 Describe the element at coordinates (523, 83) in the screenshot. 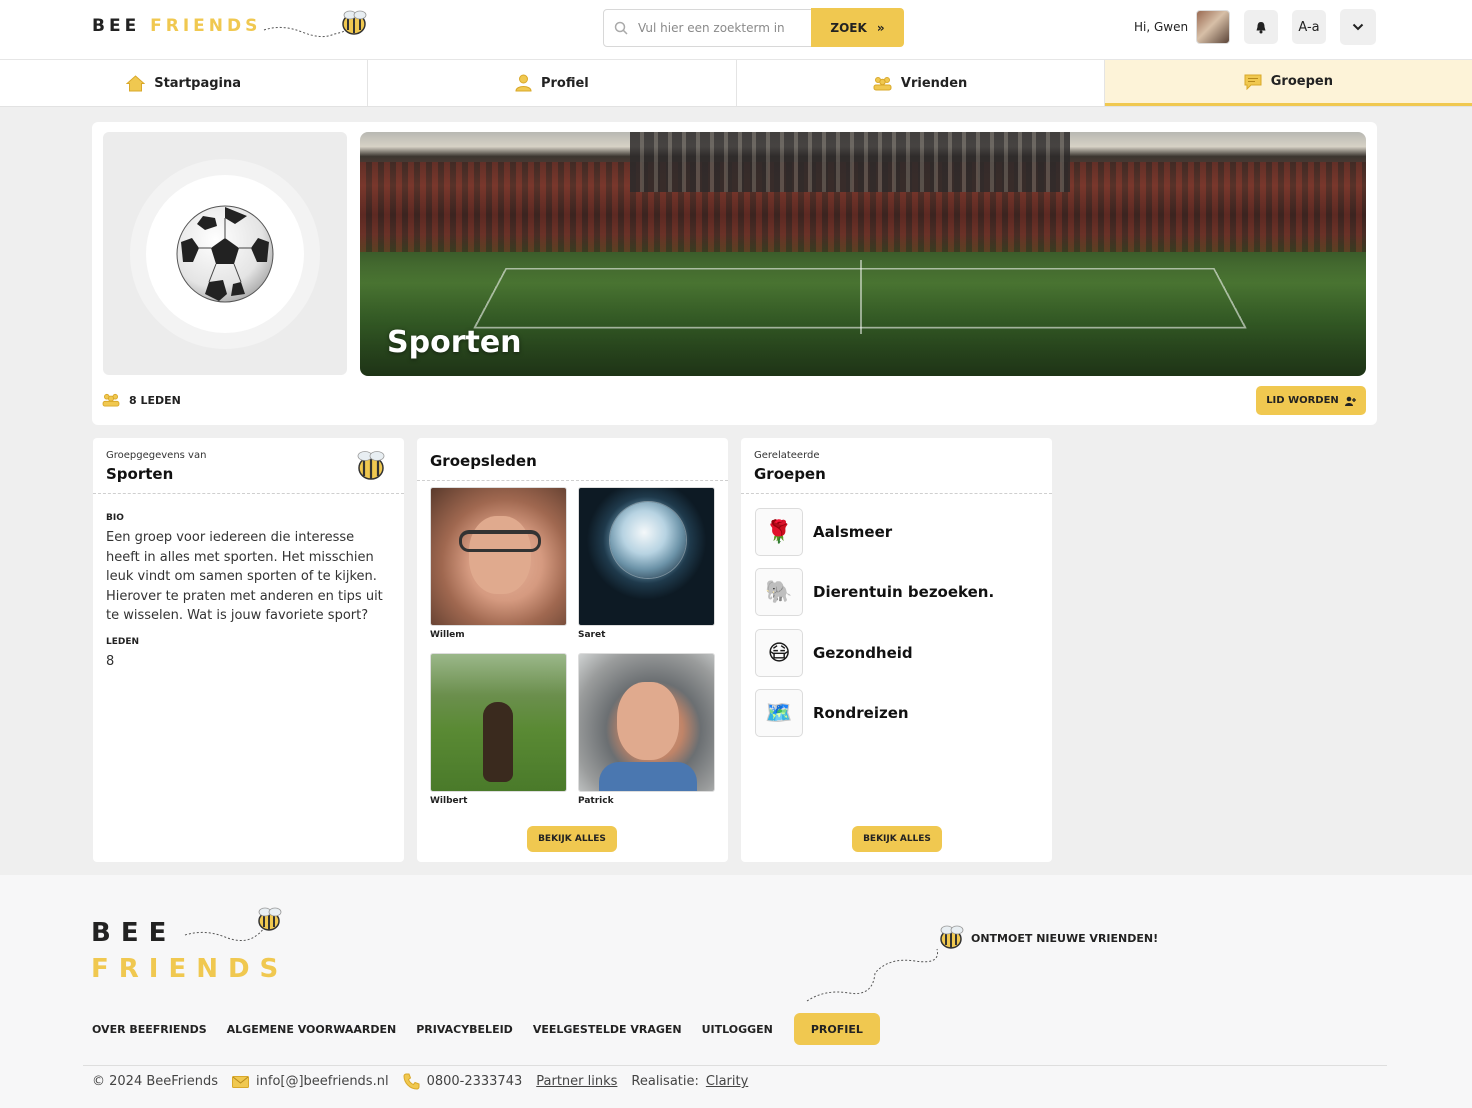

I see `user-icon` at that location.